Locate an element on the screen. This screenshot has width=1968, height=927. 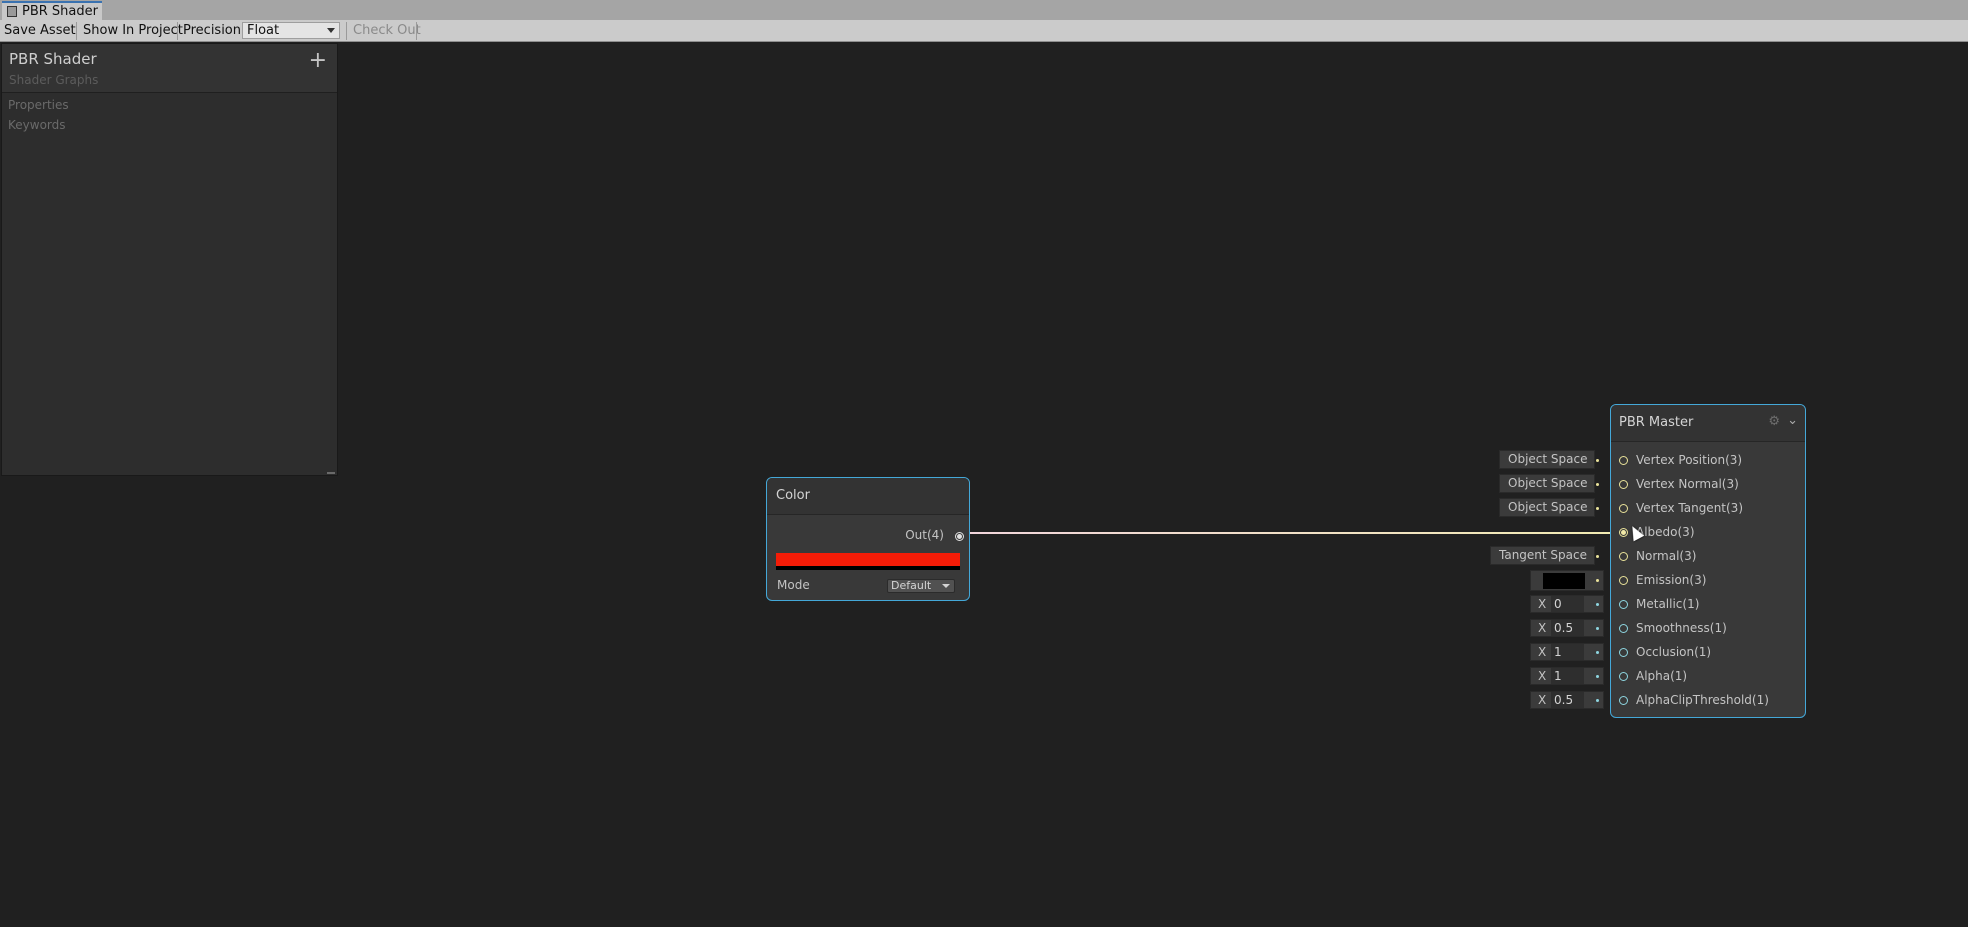
slot-label: Metallic(1) is located at coordinates (1668, 604).